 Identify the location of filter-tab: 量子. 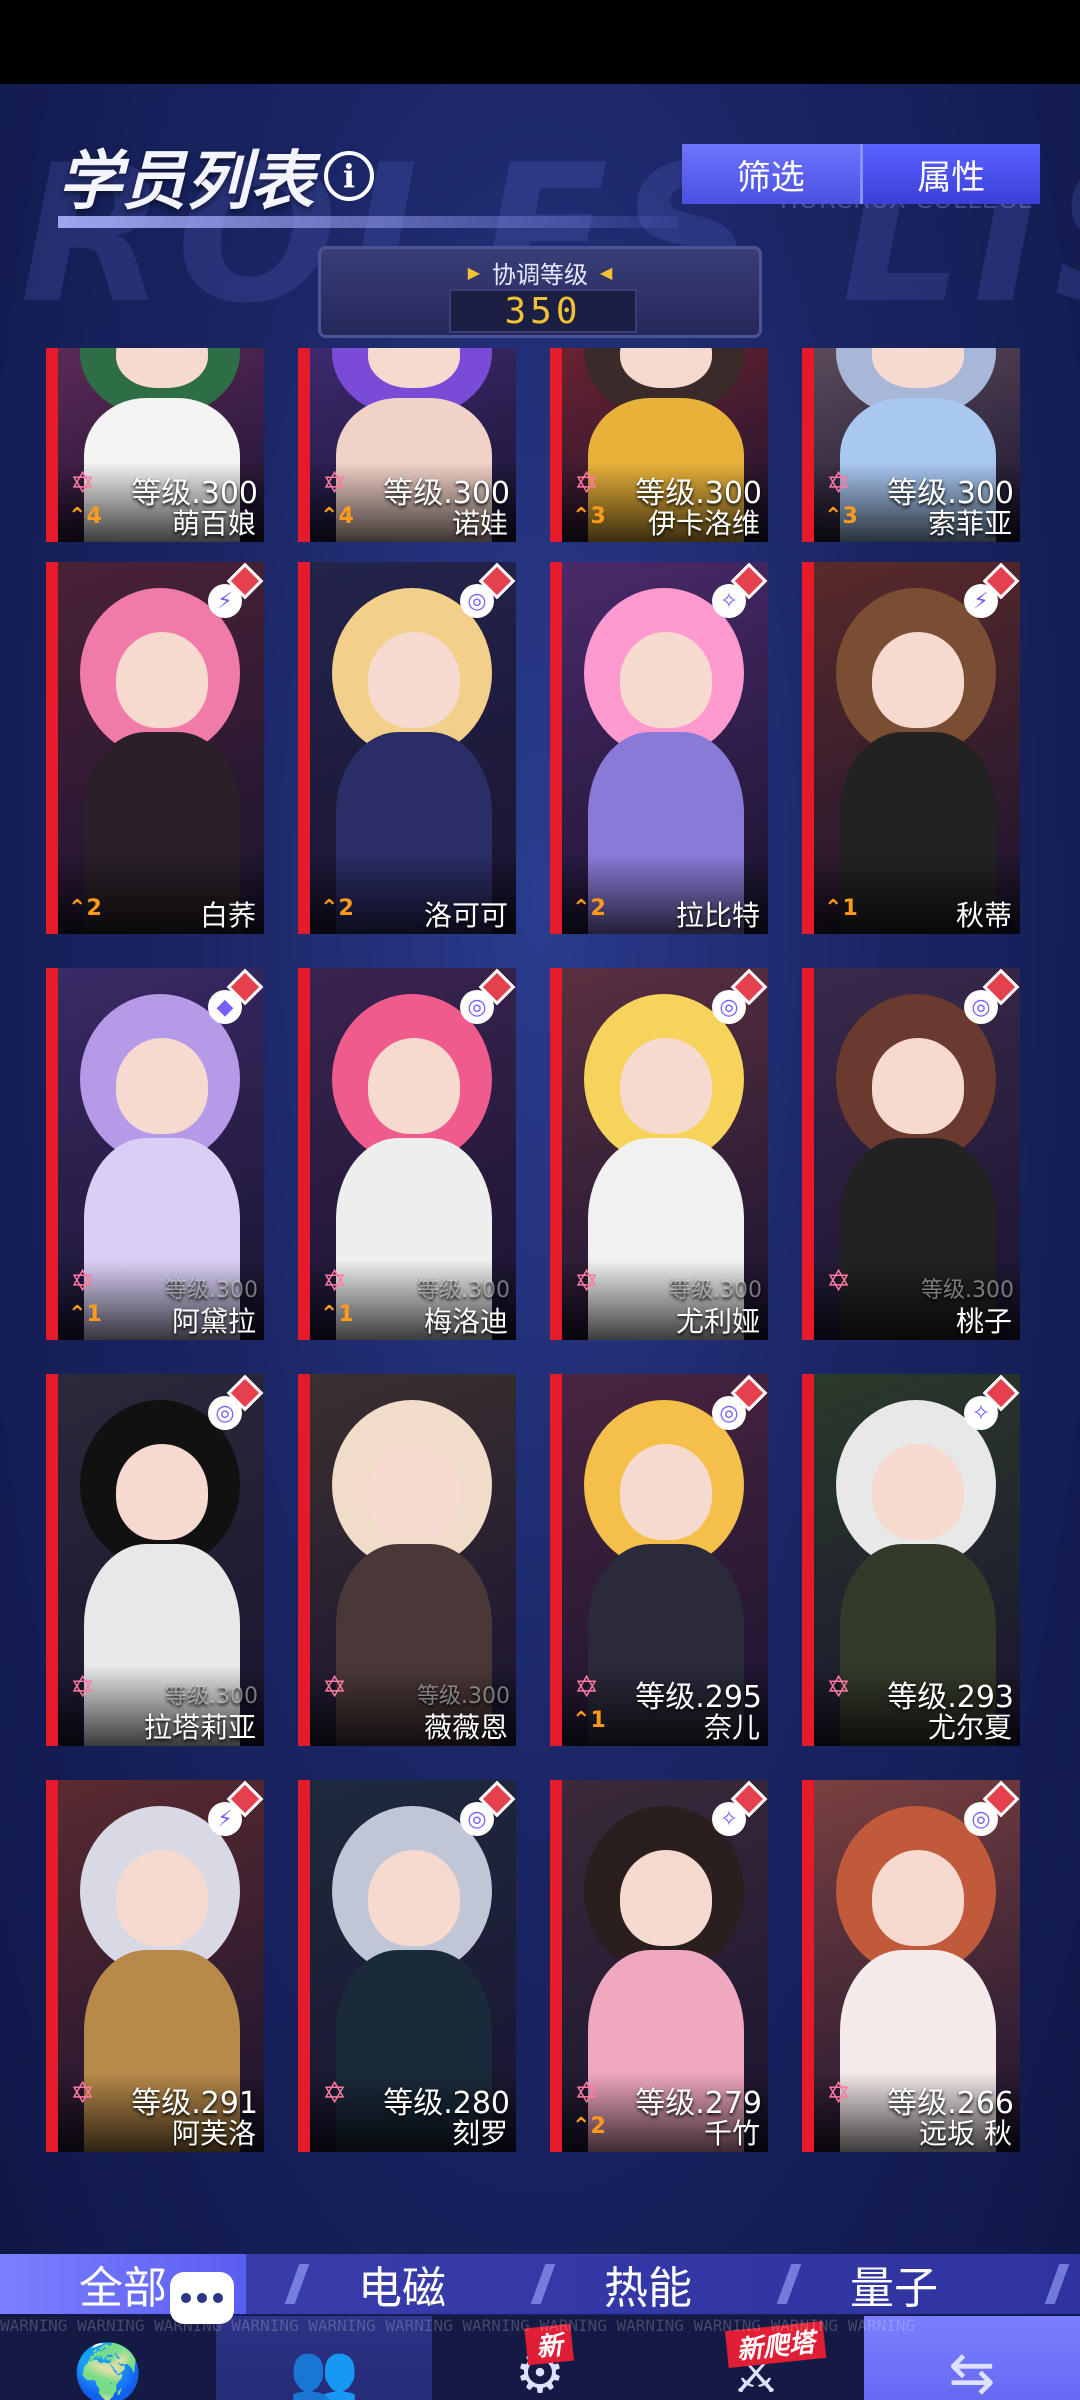
(861, 2284).